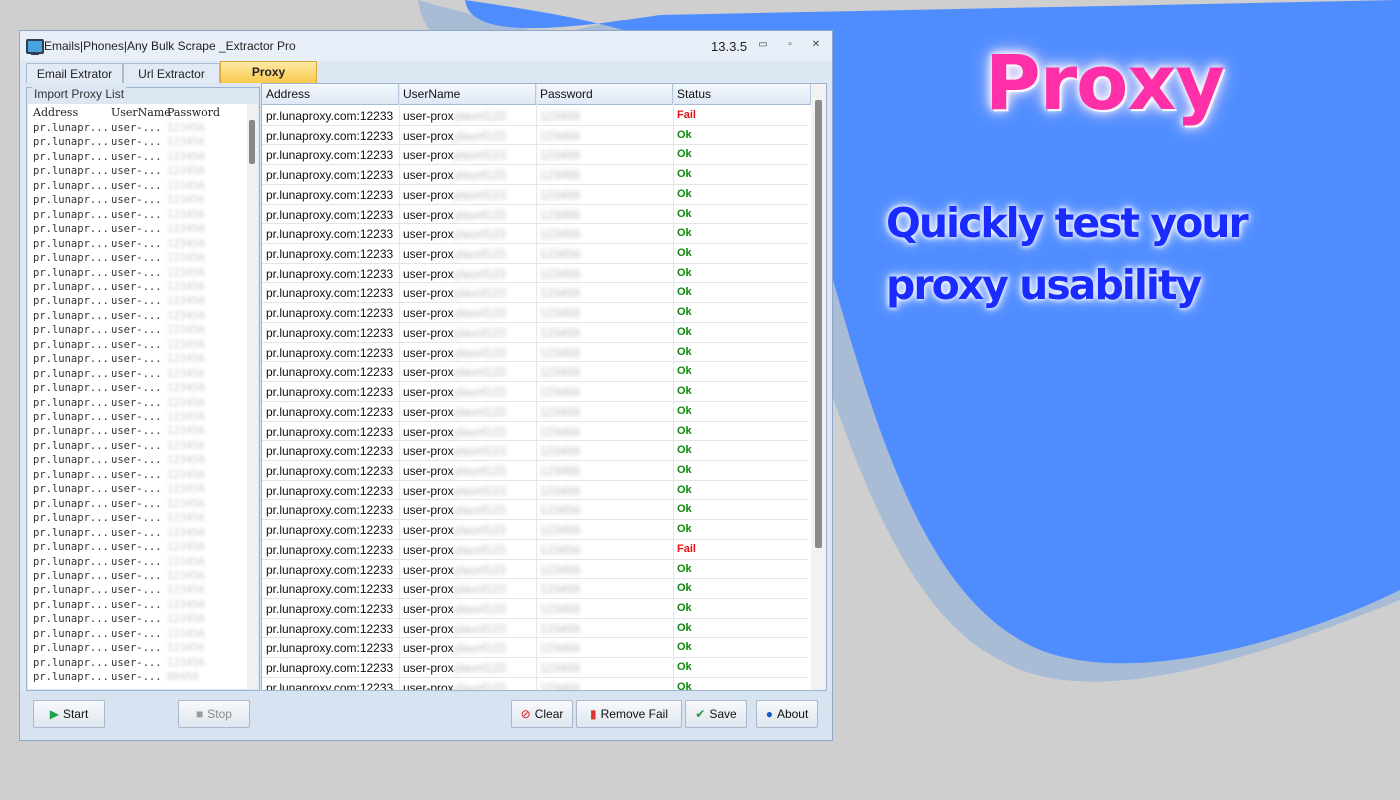 Image resolution: width=1400 pixels, height=800 pixels. I want to click on tab-url-extractor: Url Extractor, so click(171, 73).